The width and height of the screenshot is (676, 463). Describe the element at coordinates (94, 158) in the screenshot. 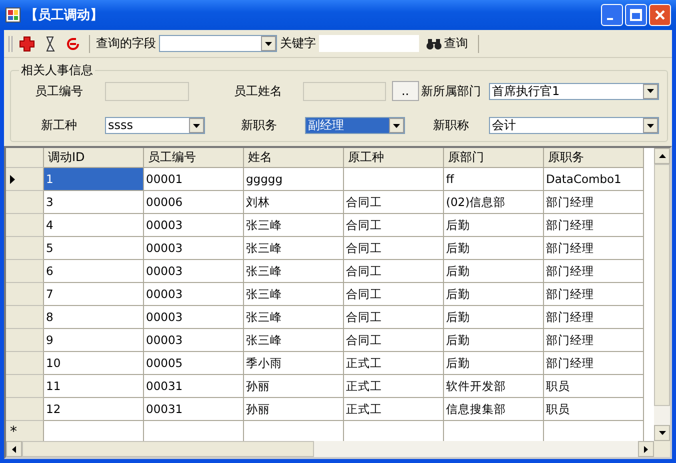

I see `column-header: 调动ID` at that location.